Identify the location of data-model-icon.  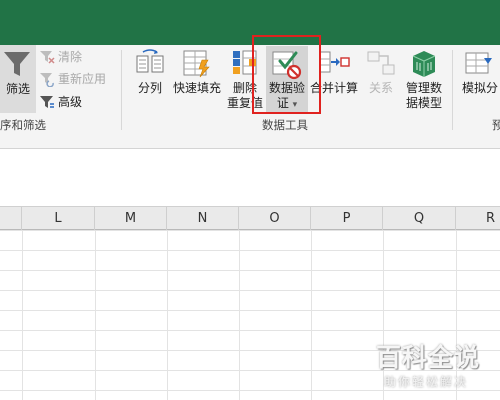
(424, 64).